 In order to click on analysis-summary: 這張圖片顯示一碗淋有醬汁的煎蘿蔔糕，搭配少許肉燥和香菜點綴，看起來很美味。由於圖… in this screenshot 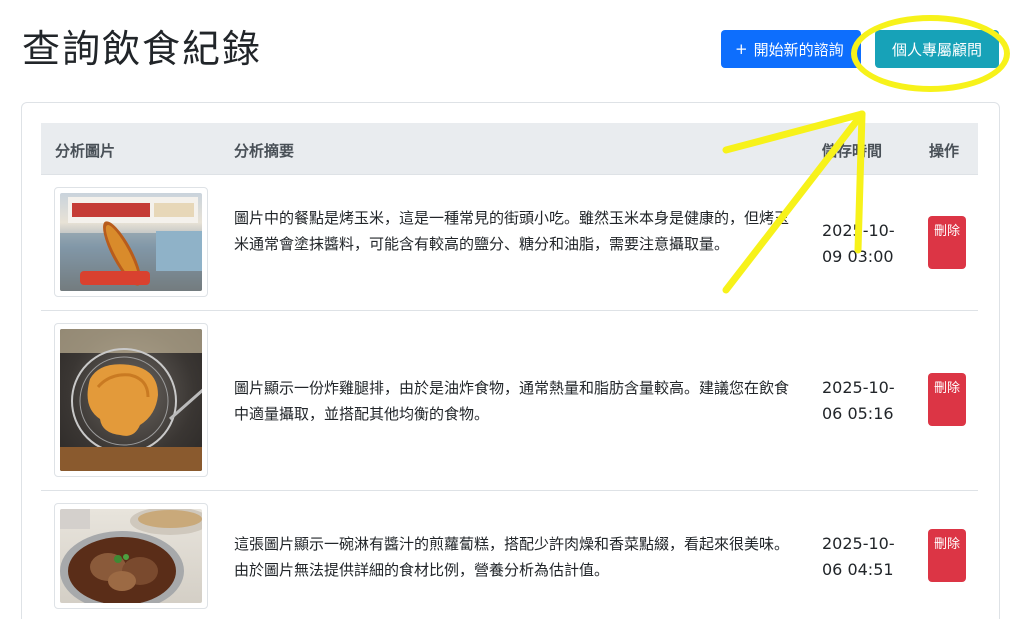, I will do `click(512, 557)`.